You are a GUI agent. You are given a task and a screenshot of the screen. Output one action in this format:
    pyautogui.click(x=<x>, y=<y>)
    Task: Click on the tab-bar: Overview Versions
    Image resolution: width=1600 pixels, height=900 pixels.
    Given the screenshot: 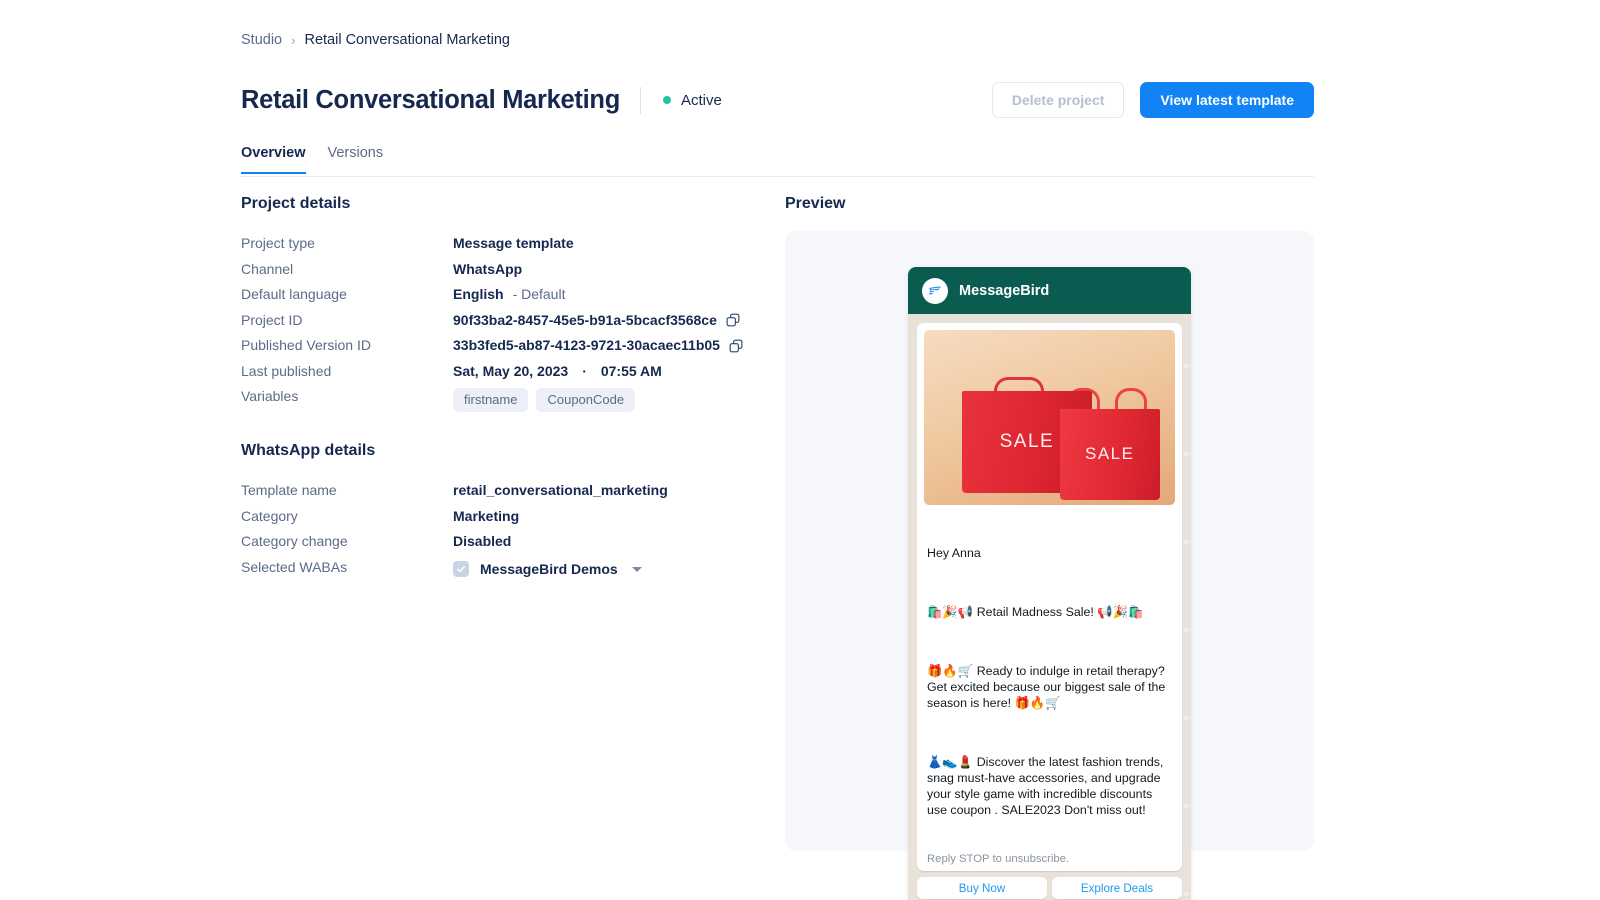 What is the action you would take?
    pyautogui.click(x=777, y=161)
    